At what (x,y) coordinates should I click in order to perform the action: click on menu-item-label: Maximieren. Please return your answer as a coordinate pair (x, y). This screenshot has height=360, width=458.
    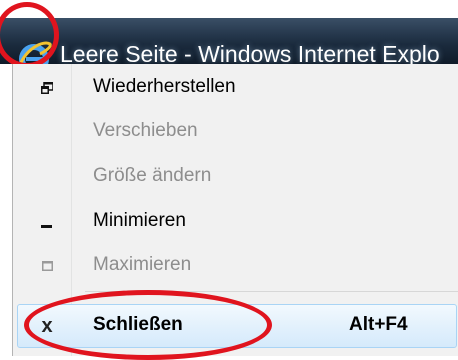
    Looking at the image, I should click on (142, 264).